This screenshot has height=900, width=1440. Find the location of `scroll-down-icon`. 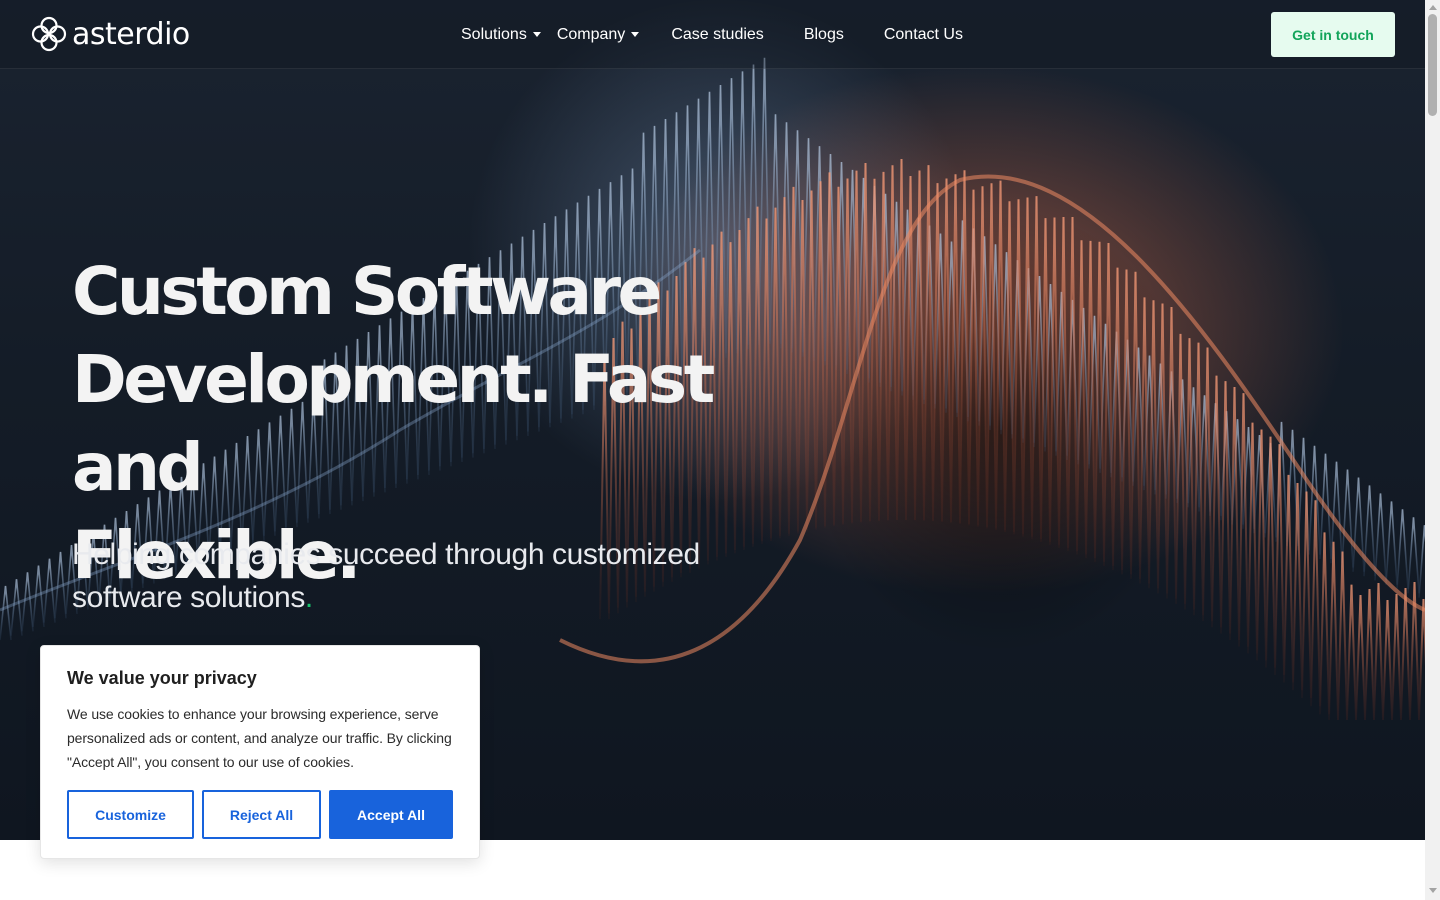

scroll-down-icon is located at coordinates (1433, 890).